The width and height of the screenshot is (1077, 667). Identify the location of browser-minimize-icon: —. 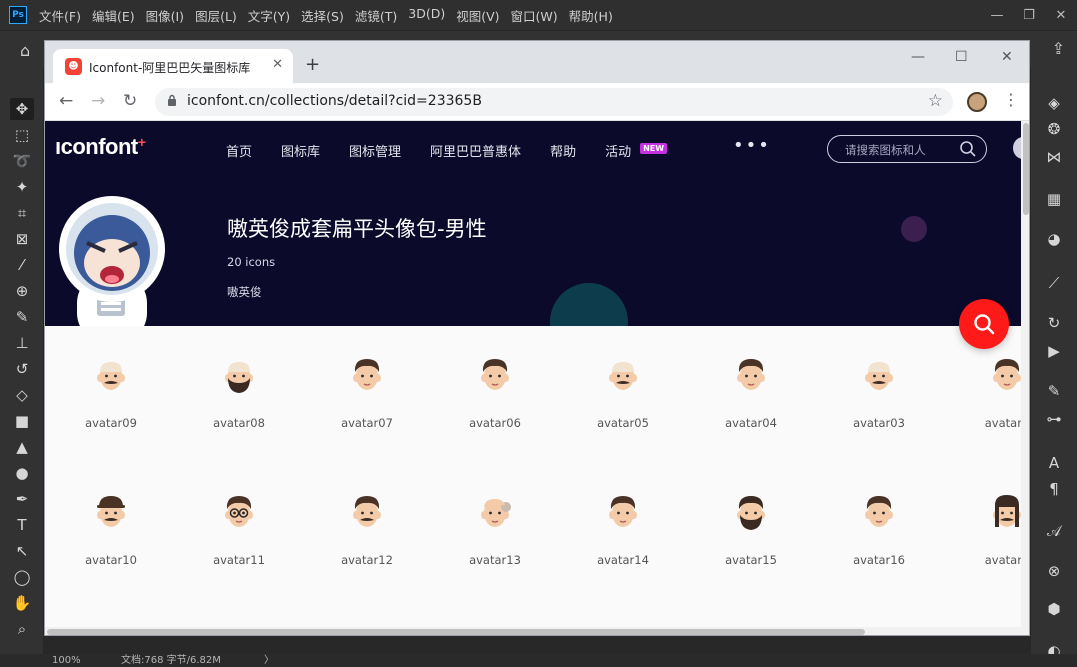
(918, 57).